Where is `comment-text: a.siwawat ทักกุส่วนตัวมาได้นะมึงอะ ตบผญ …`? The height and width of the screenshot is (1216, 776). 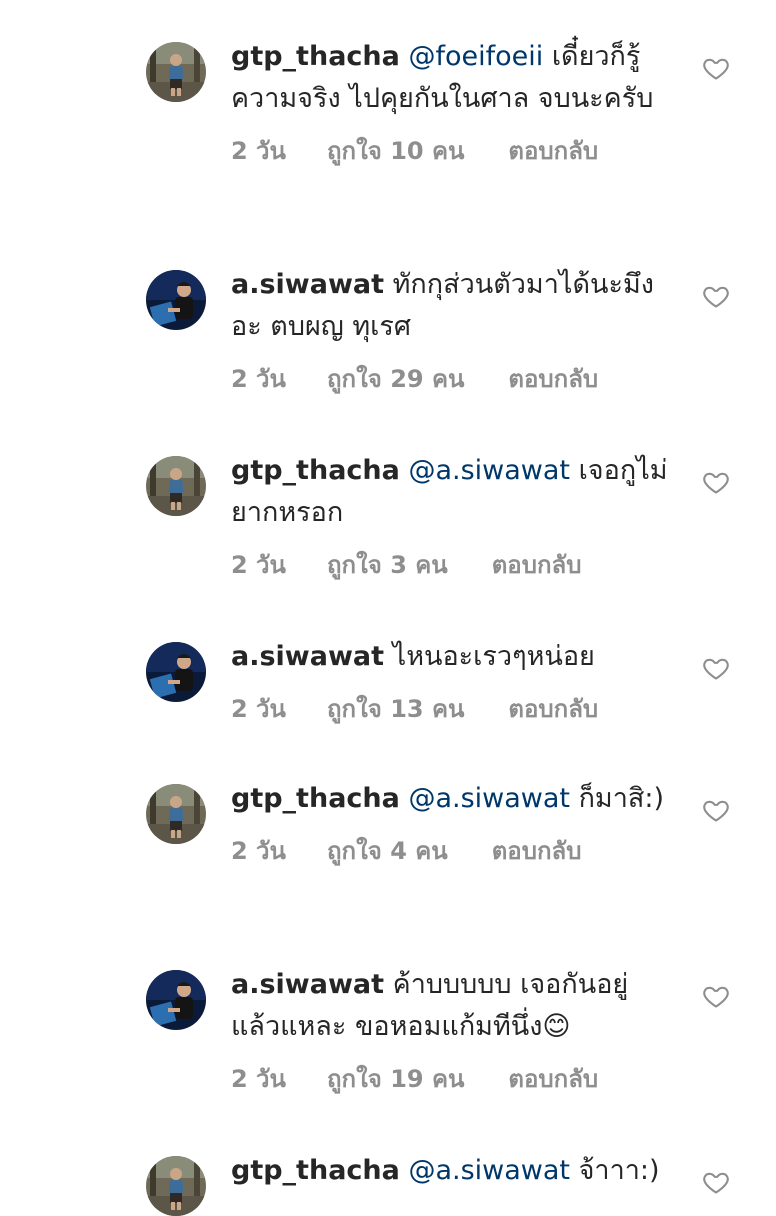 comment-text: a.siwawat ทักกุส่วนตัวมาได้นะมึงอะ ตบผญ … is located at coordinates (451, 306).